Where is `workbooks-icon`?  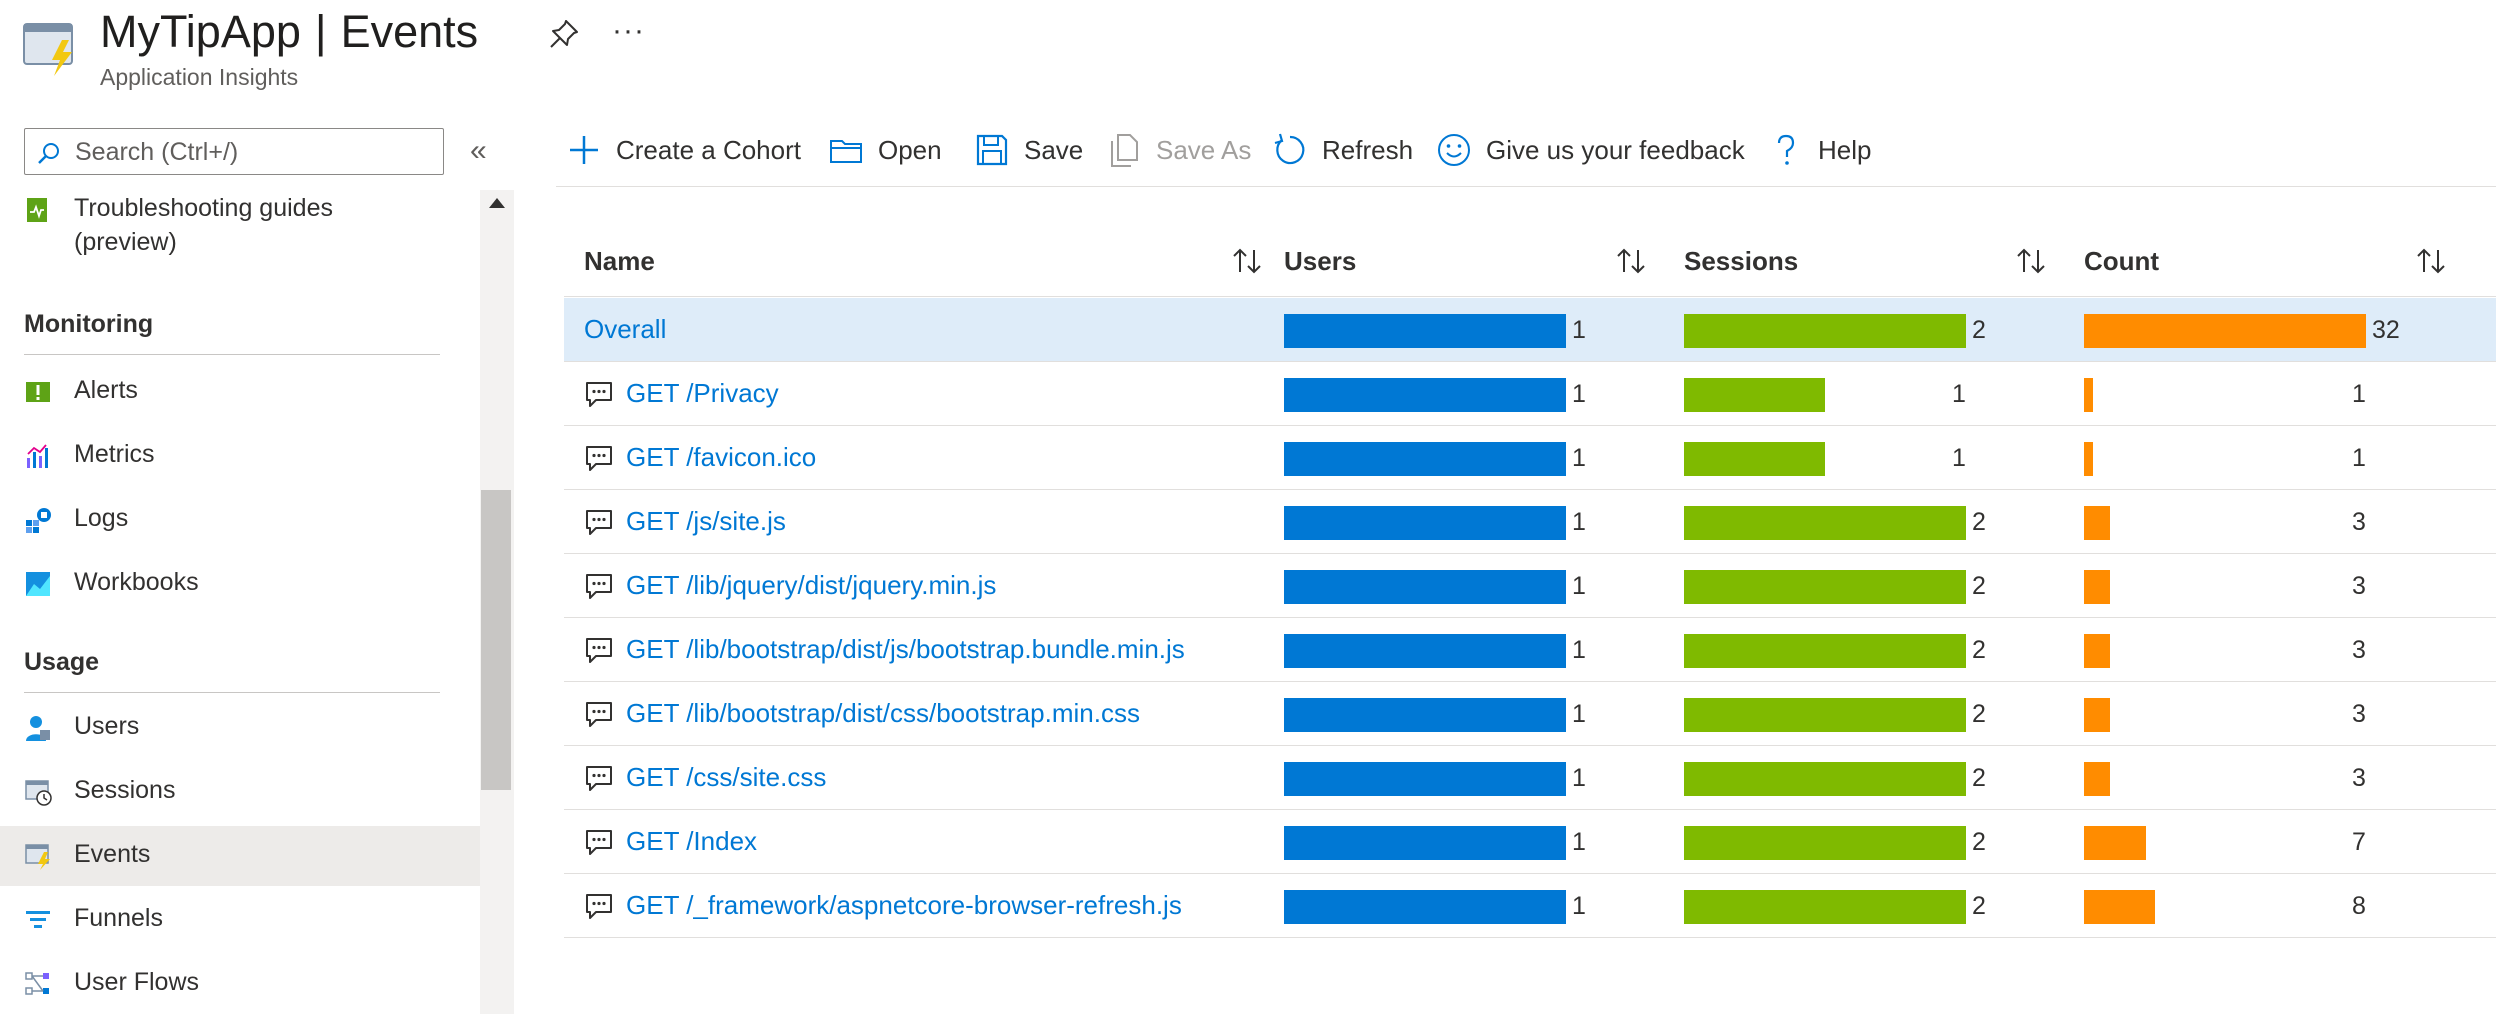 workbooks-icon is located at coordinates (38, 584).